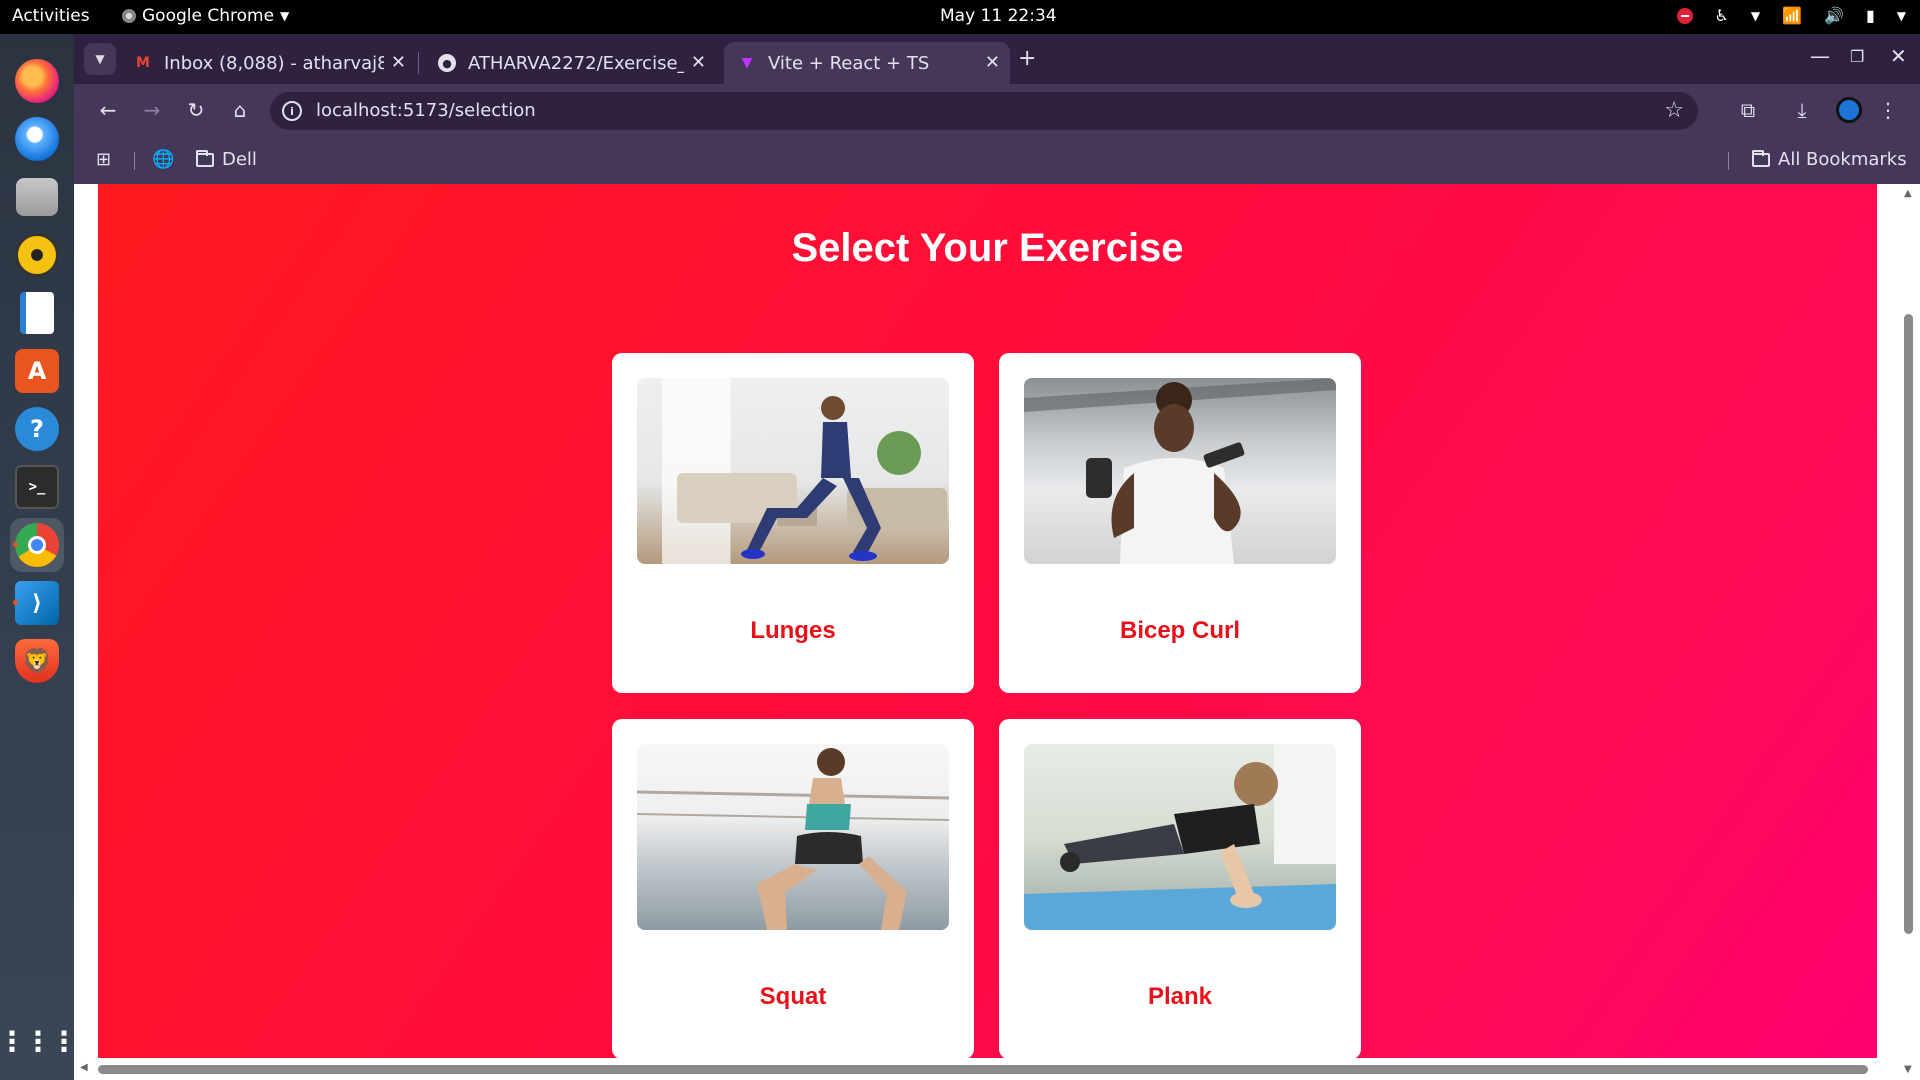 This screenshot has height=1080, width=1920. What do you see at coordinates (793, 630) in the screenshot?
I see `exercise-label: Lunges` at bounding box center [793, 630].